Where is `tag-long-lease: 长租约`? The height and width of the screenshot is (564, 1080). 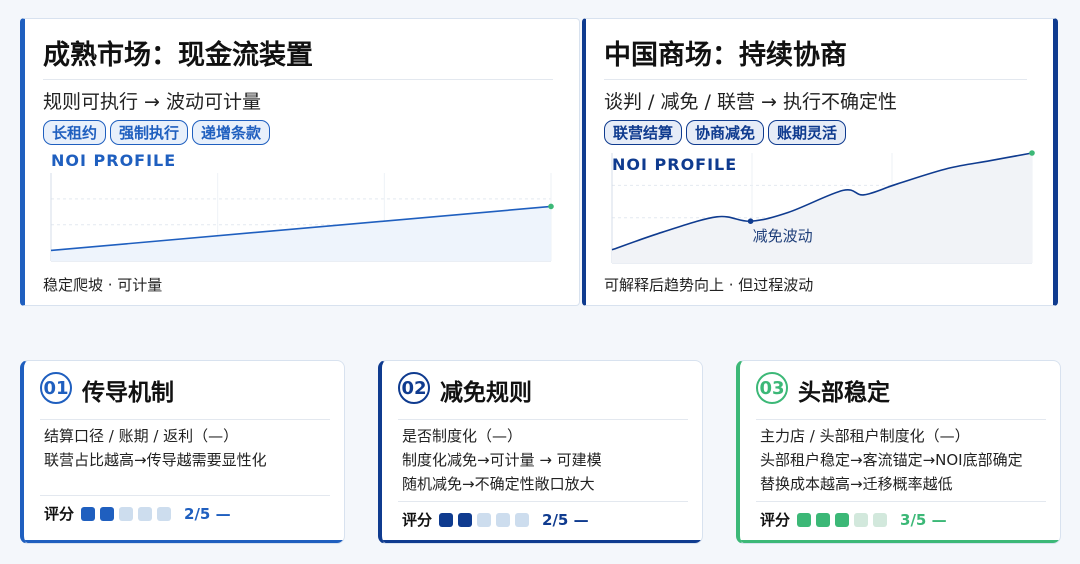 tag-long-lease: 长租约 is located at coordinates (75, 132).